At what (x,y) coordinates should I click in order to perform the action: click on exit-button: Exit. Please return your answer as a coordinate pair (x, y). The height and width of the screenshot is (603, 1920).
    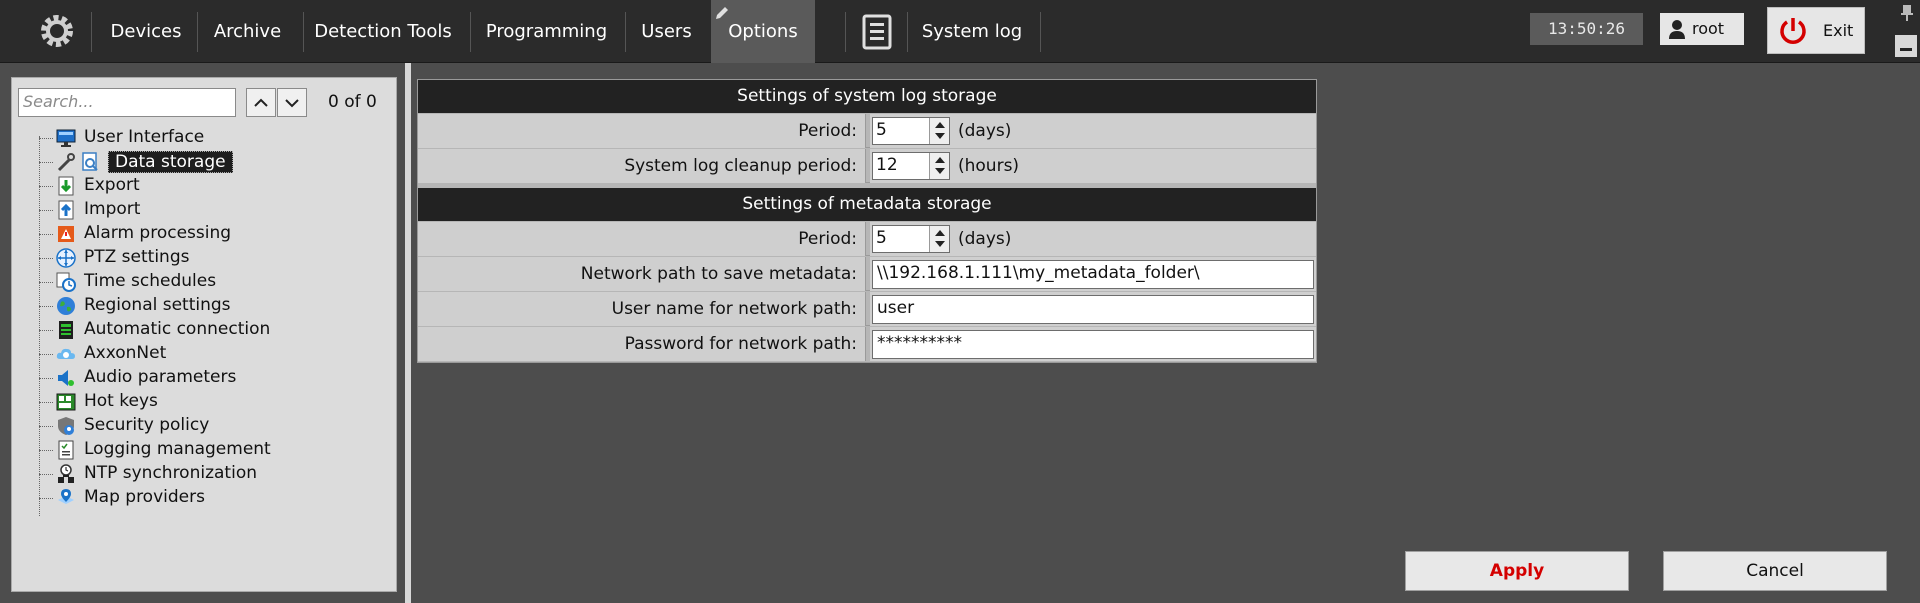
    Looking at the image, I should click on (1816, 30).